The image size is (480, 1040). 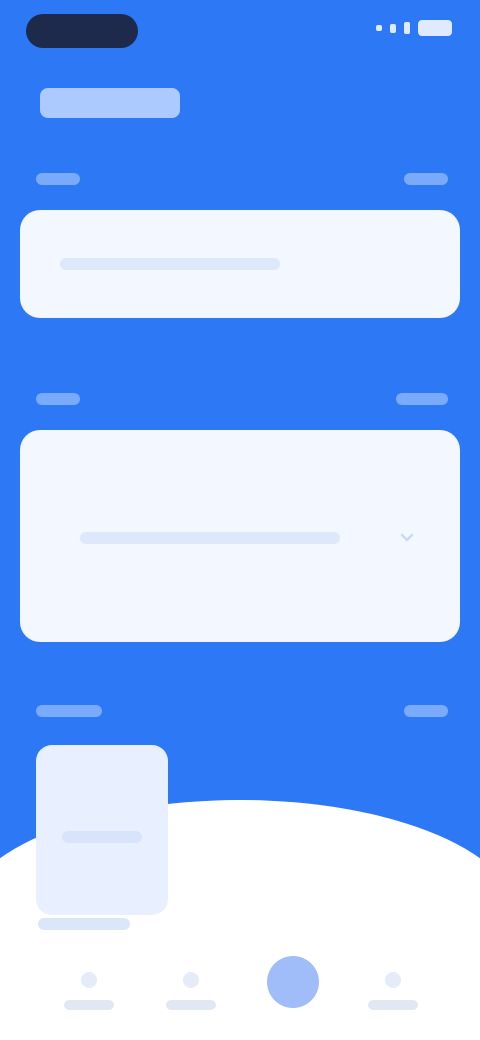 I want to click on page-title, so click(x=110, y=103).